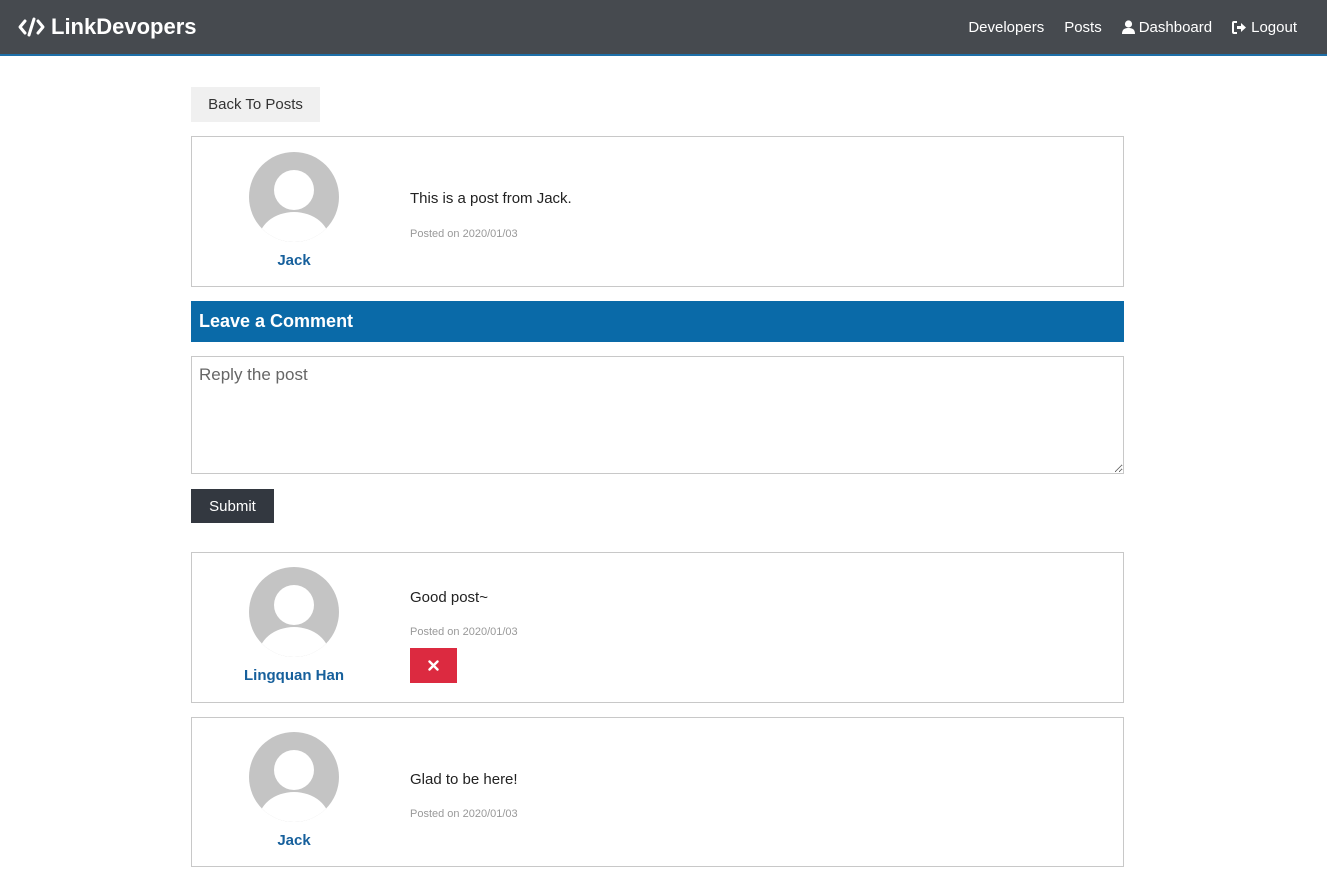  Describe the element at coordinates (1239, 27) in the screenshot. I see `sign-out-icon` at that location.